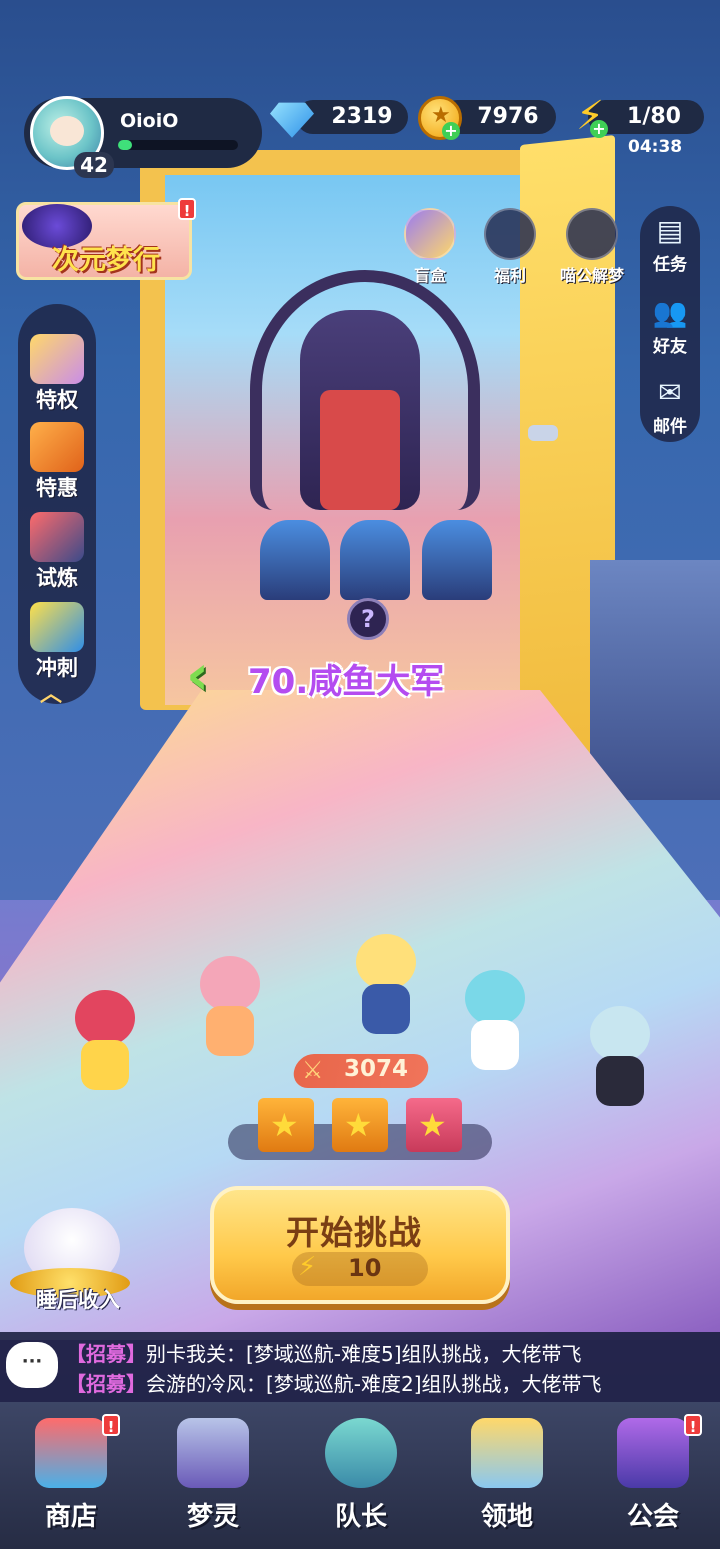 This screenshot has height=1549, width=720. What do you see at coordinates (543, 433) in the screenshot?
I see `door-knob` at bounding box center [543, 433].